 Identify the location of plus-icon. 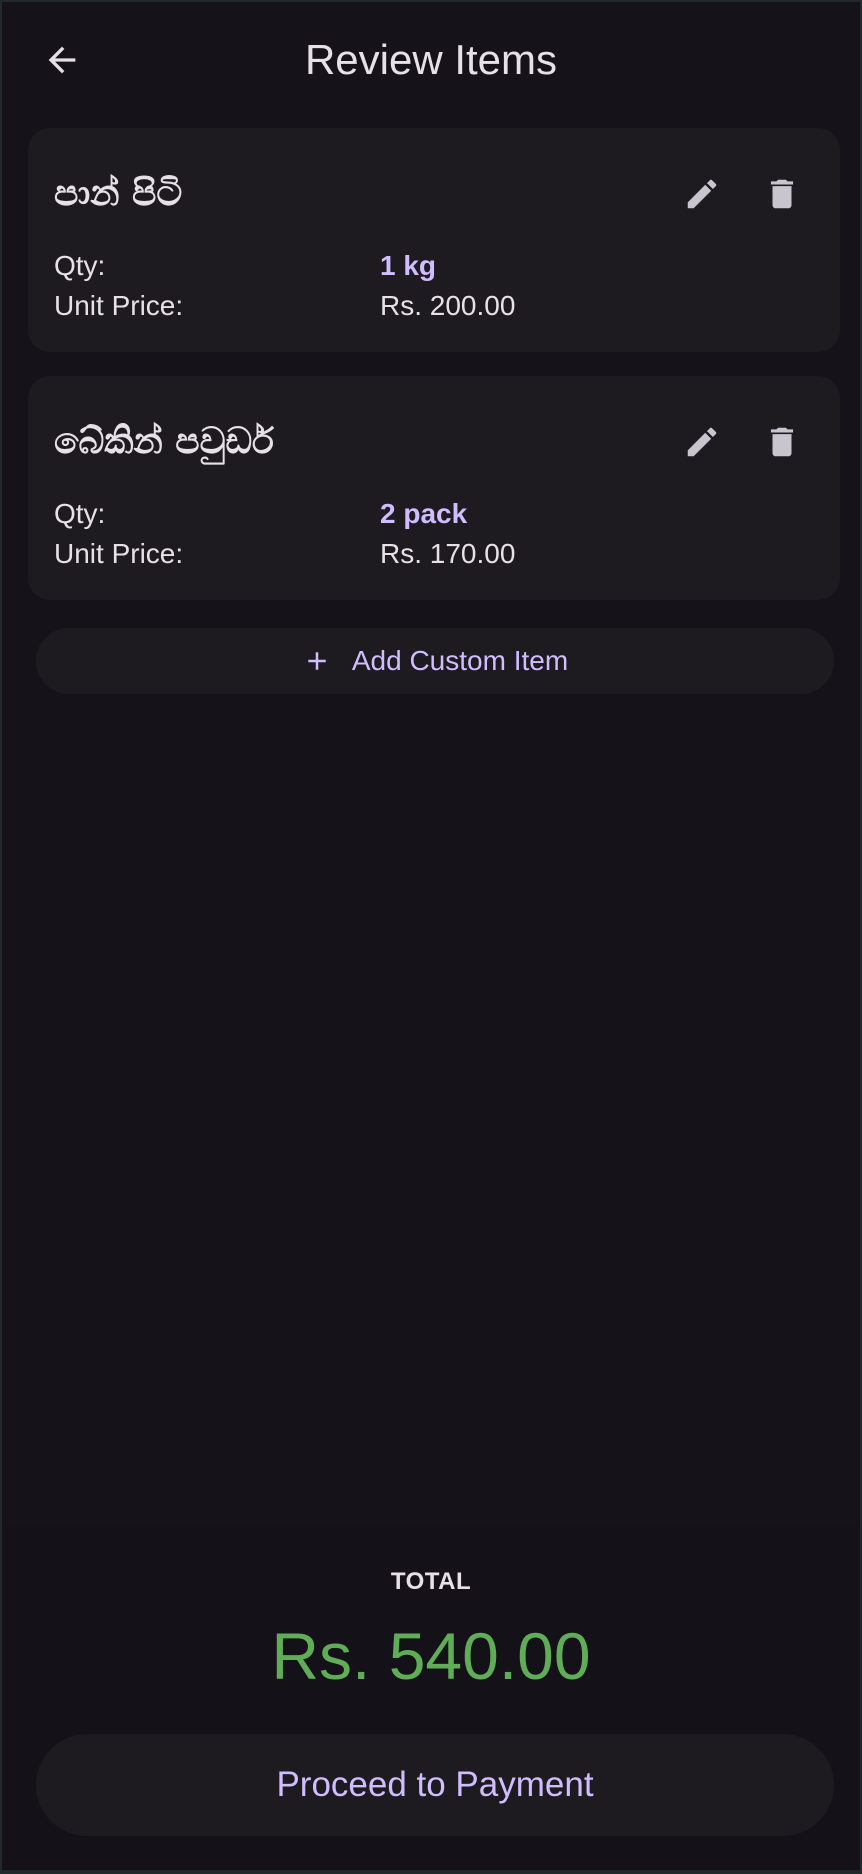
(317, 661).